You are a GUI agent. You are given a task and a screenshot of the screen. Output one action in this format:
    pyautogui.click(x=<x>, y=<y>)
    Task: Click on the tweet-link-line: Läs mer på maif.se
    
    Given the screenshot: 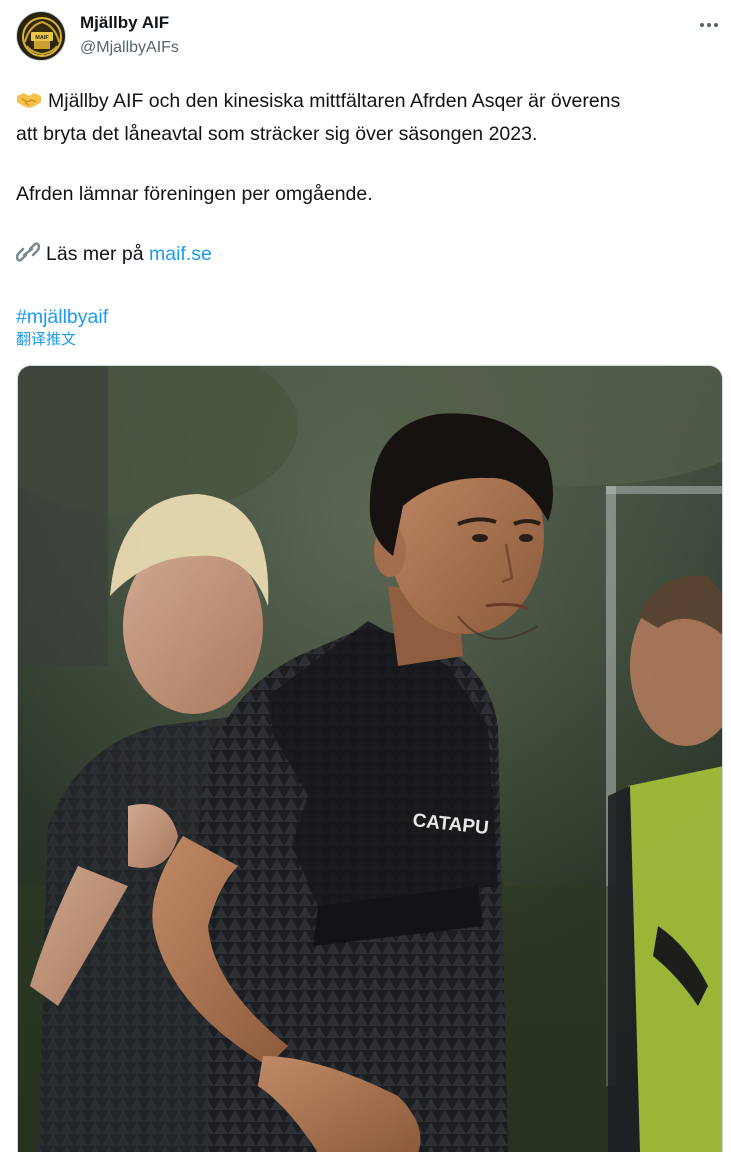 What is the action you would take?
    pyautogui.click(x=365, y=255)
    